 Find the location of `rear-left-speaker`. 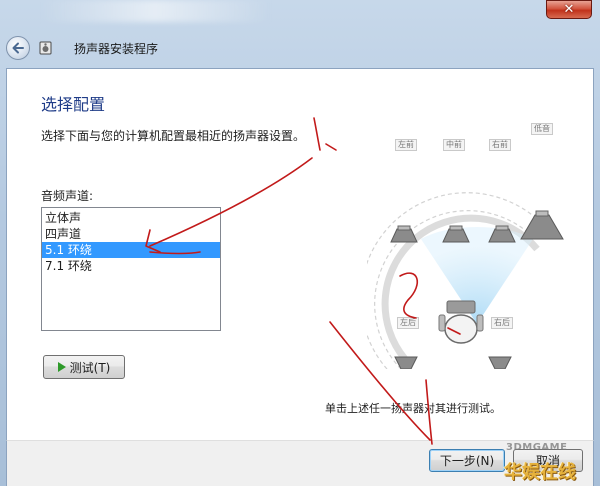

rear-left-speaker is located at coordinates (406, 362).